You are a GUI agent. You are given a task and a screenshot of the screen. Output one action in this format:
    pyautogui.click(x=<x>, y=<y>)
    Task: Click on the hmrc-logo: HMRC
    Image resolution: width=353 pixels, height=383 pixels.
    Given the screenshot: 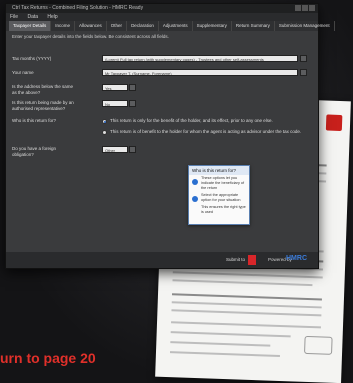 What is the action you would take?
    pyautogui.click(x=296, y=258)
    